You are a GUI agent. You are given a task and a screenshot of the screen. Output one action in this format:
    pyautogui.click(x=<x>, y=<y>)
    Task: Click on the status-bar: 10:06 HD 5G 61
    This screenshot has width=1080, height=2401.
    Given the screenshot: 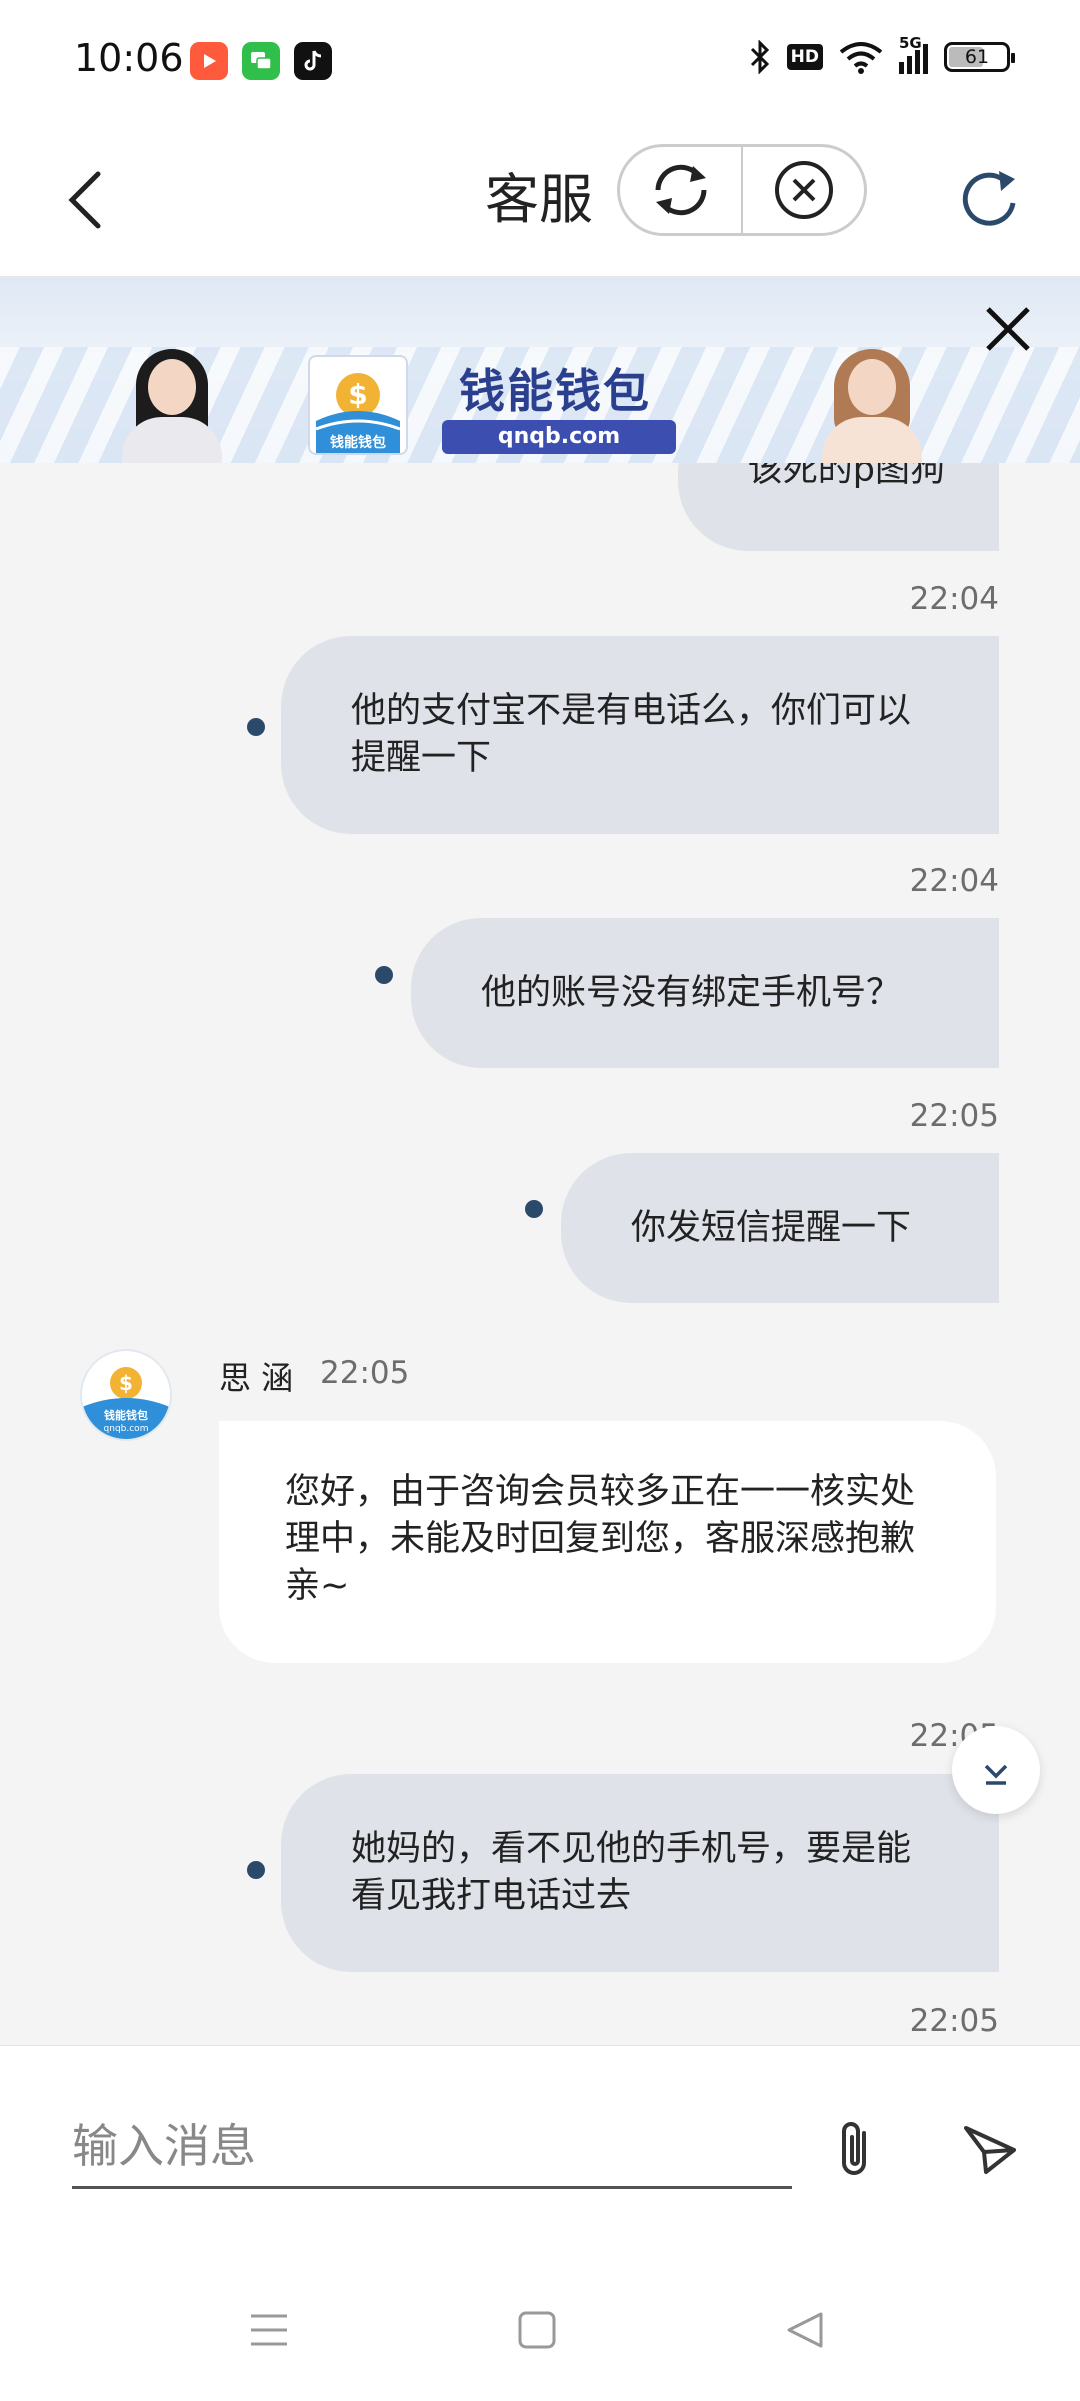 What is the action you would take?
    pyautogui.click(x=540, y=62)
    